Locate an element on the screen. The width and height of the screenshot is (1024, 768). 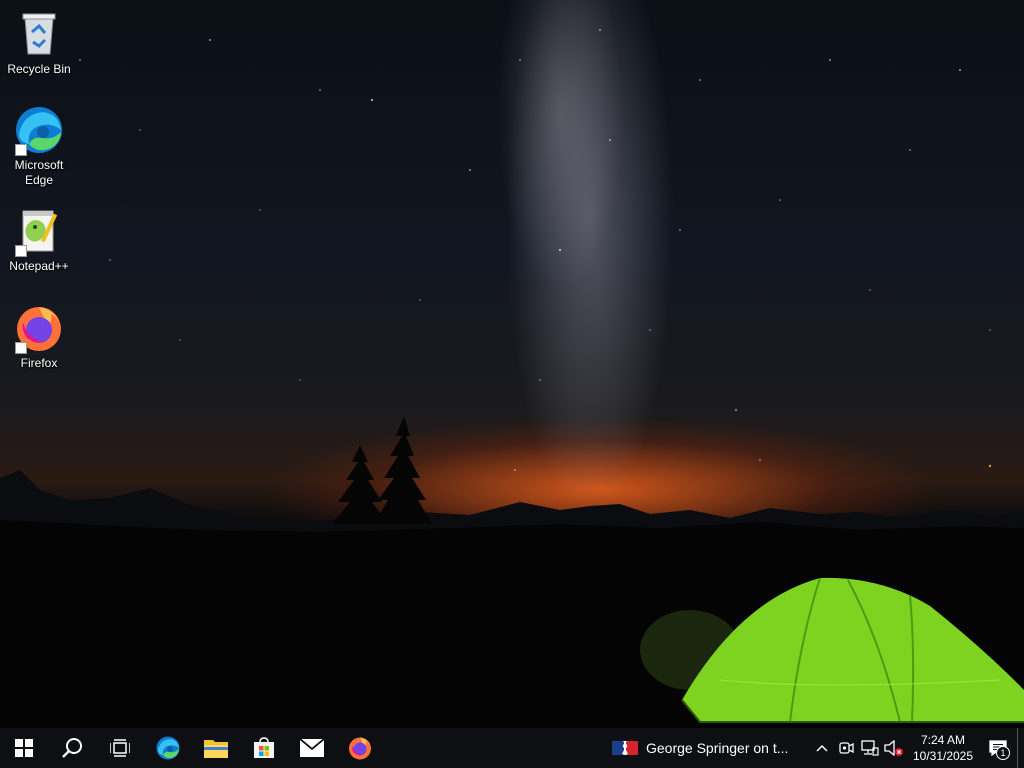
network-button is located at coordinates (870, 748).